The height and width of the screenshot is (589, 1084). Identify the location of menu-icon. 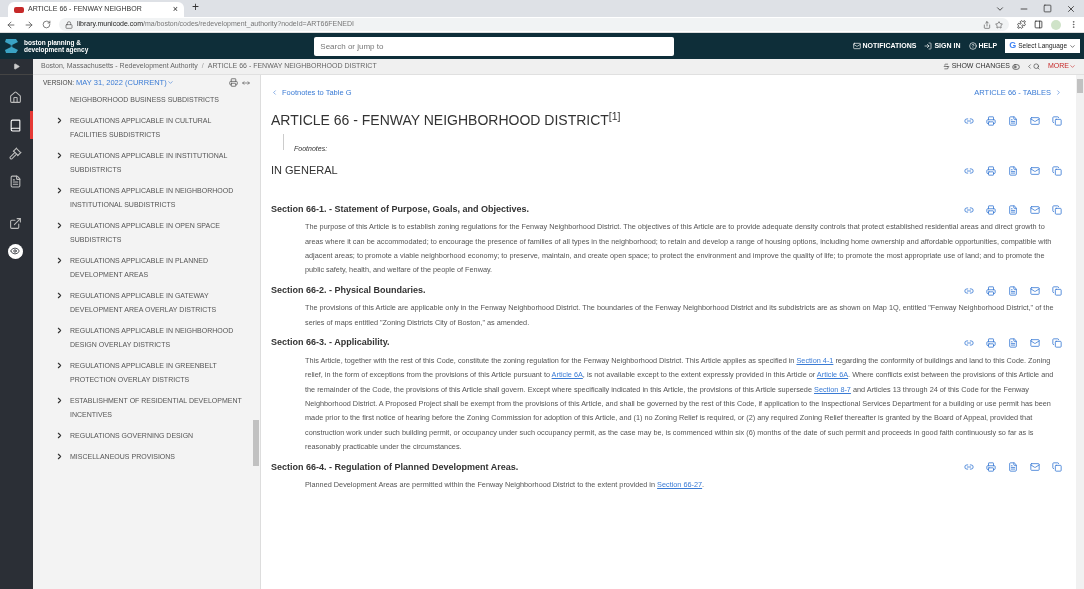
(1073, 24).